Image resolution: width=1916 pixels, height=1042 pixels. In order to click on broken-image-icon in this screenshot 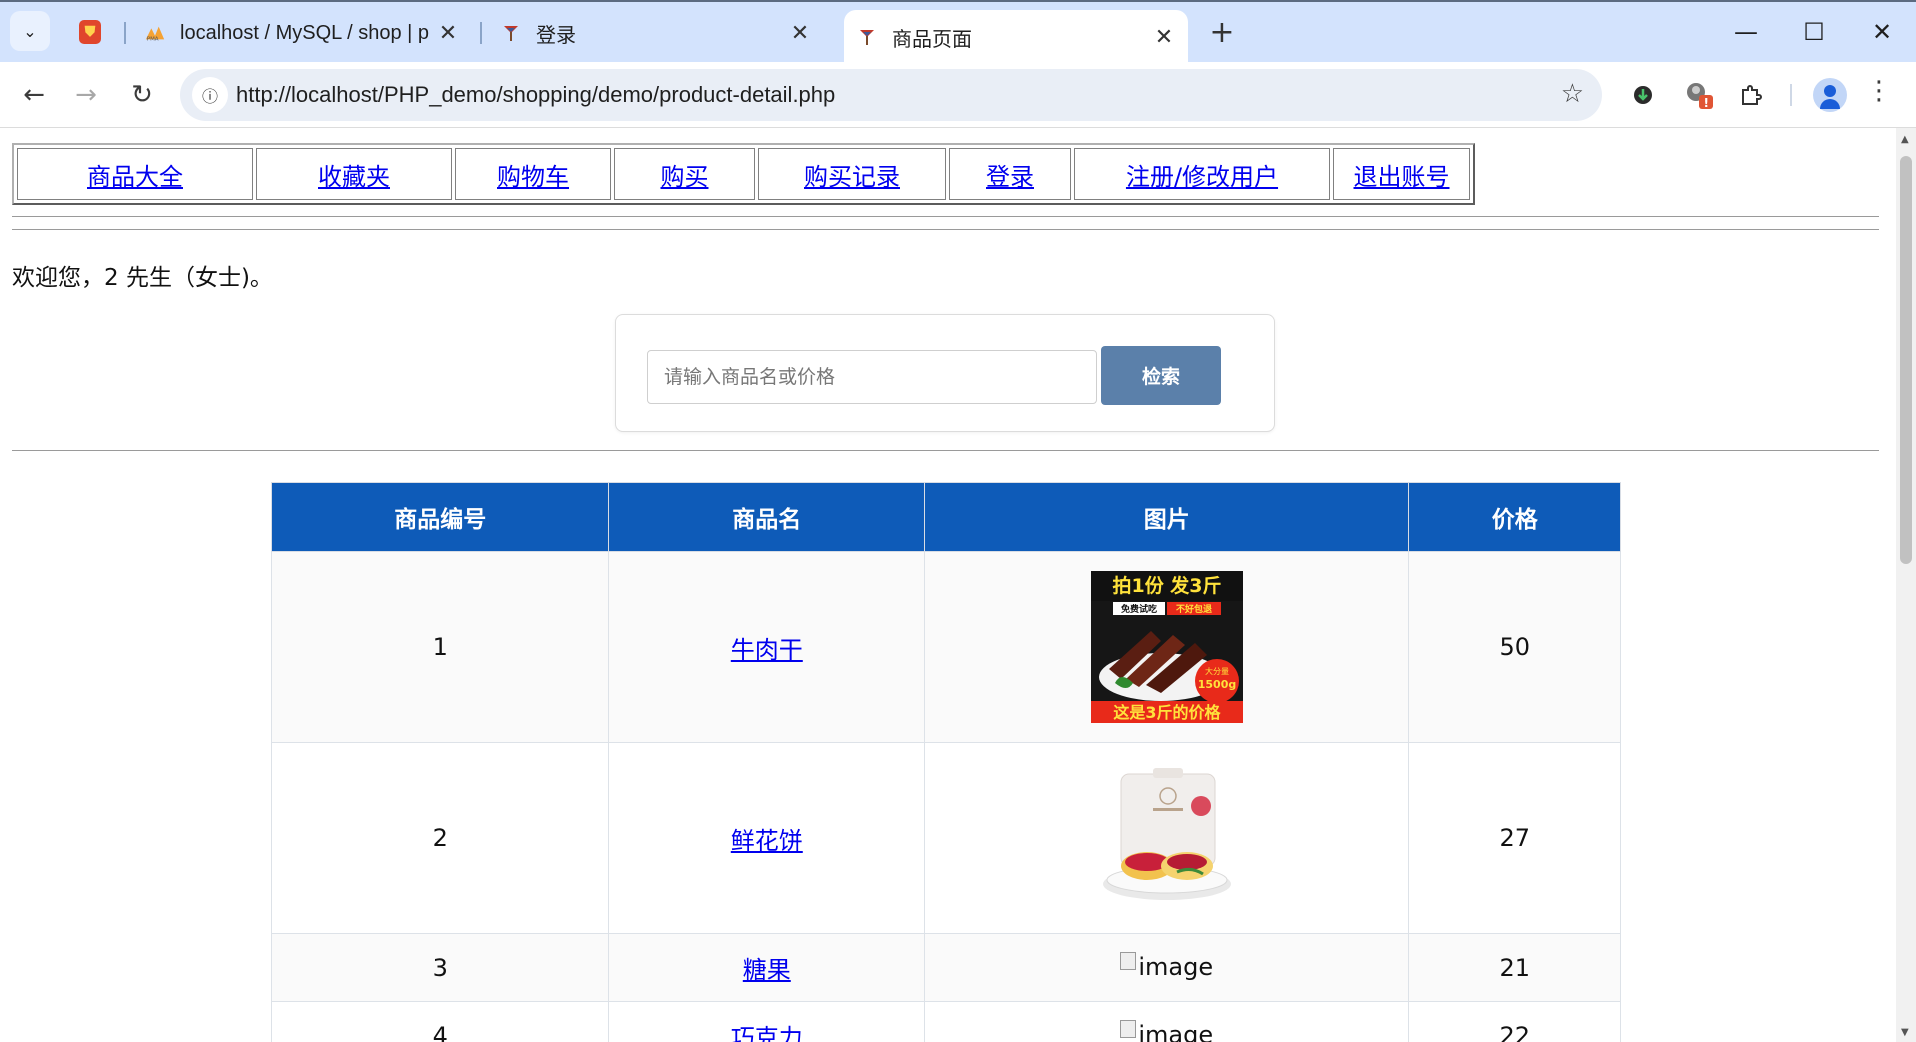, I will do `click(1128, 961)`.